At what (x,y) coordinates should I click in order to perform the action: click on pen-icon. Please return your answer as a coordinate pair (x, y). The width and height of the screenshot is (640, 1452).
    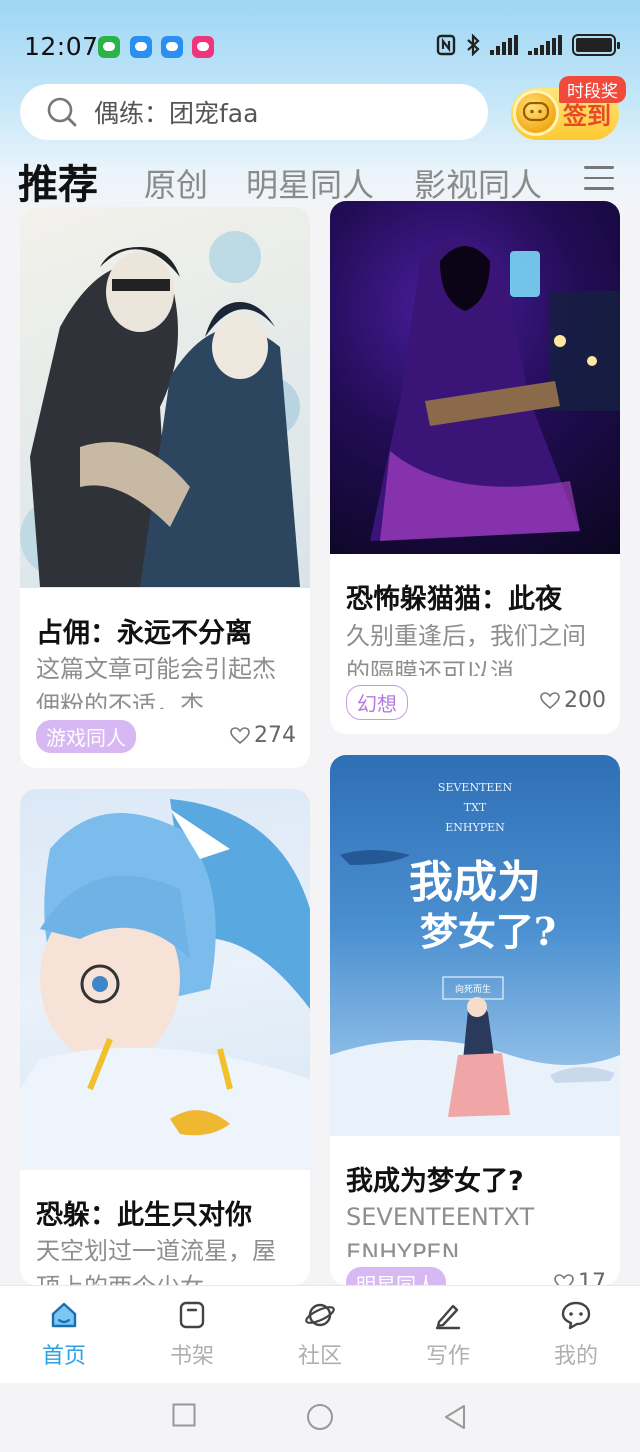
    Looking at the image, I should click on (448, 1317).